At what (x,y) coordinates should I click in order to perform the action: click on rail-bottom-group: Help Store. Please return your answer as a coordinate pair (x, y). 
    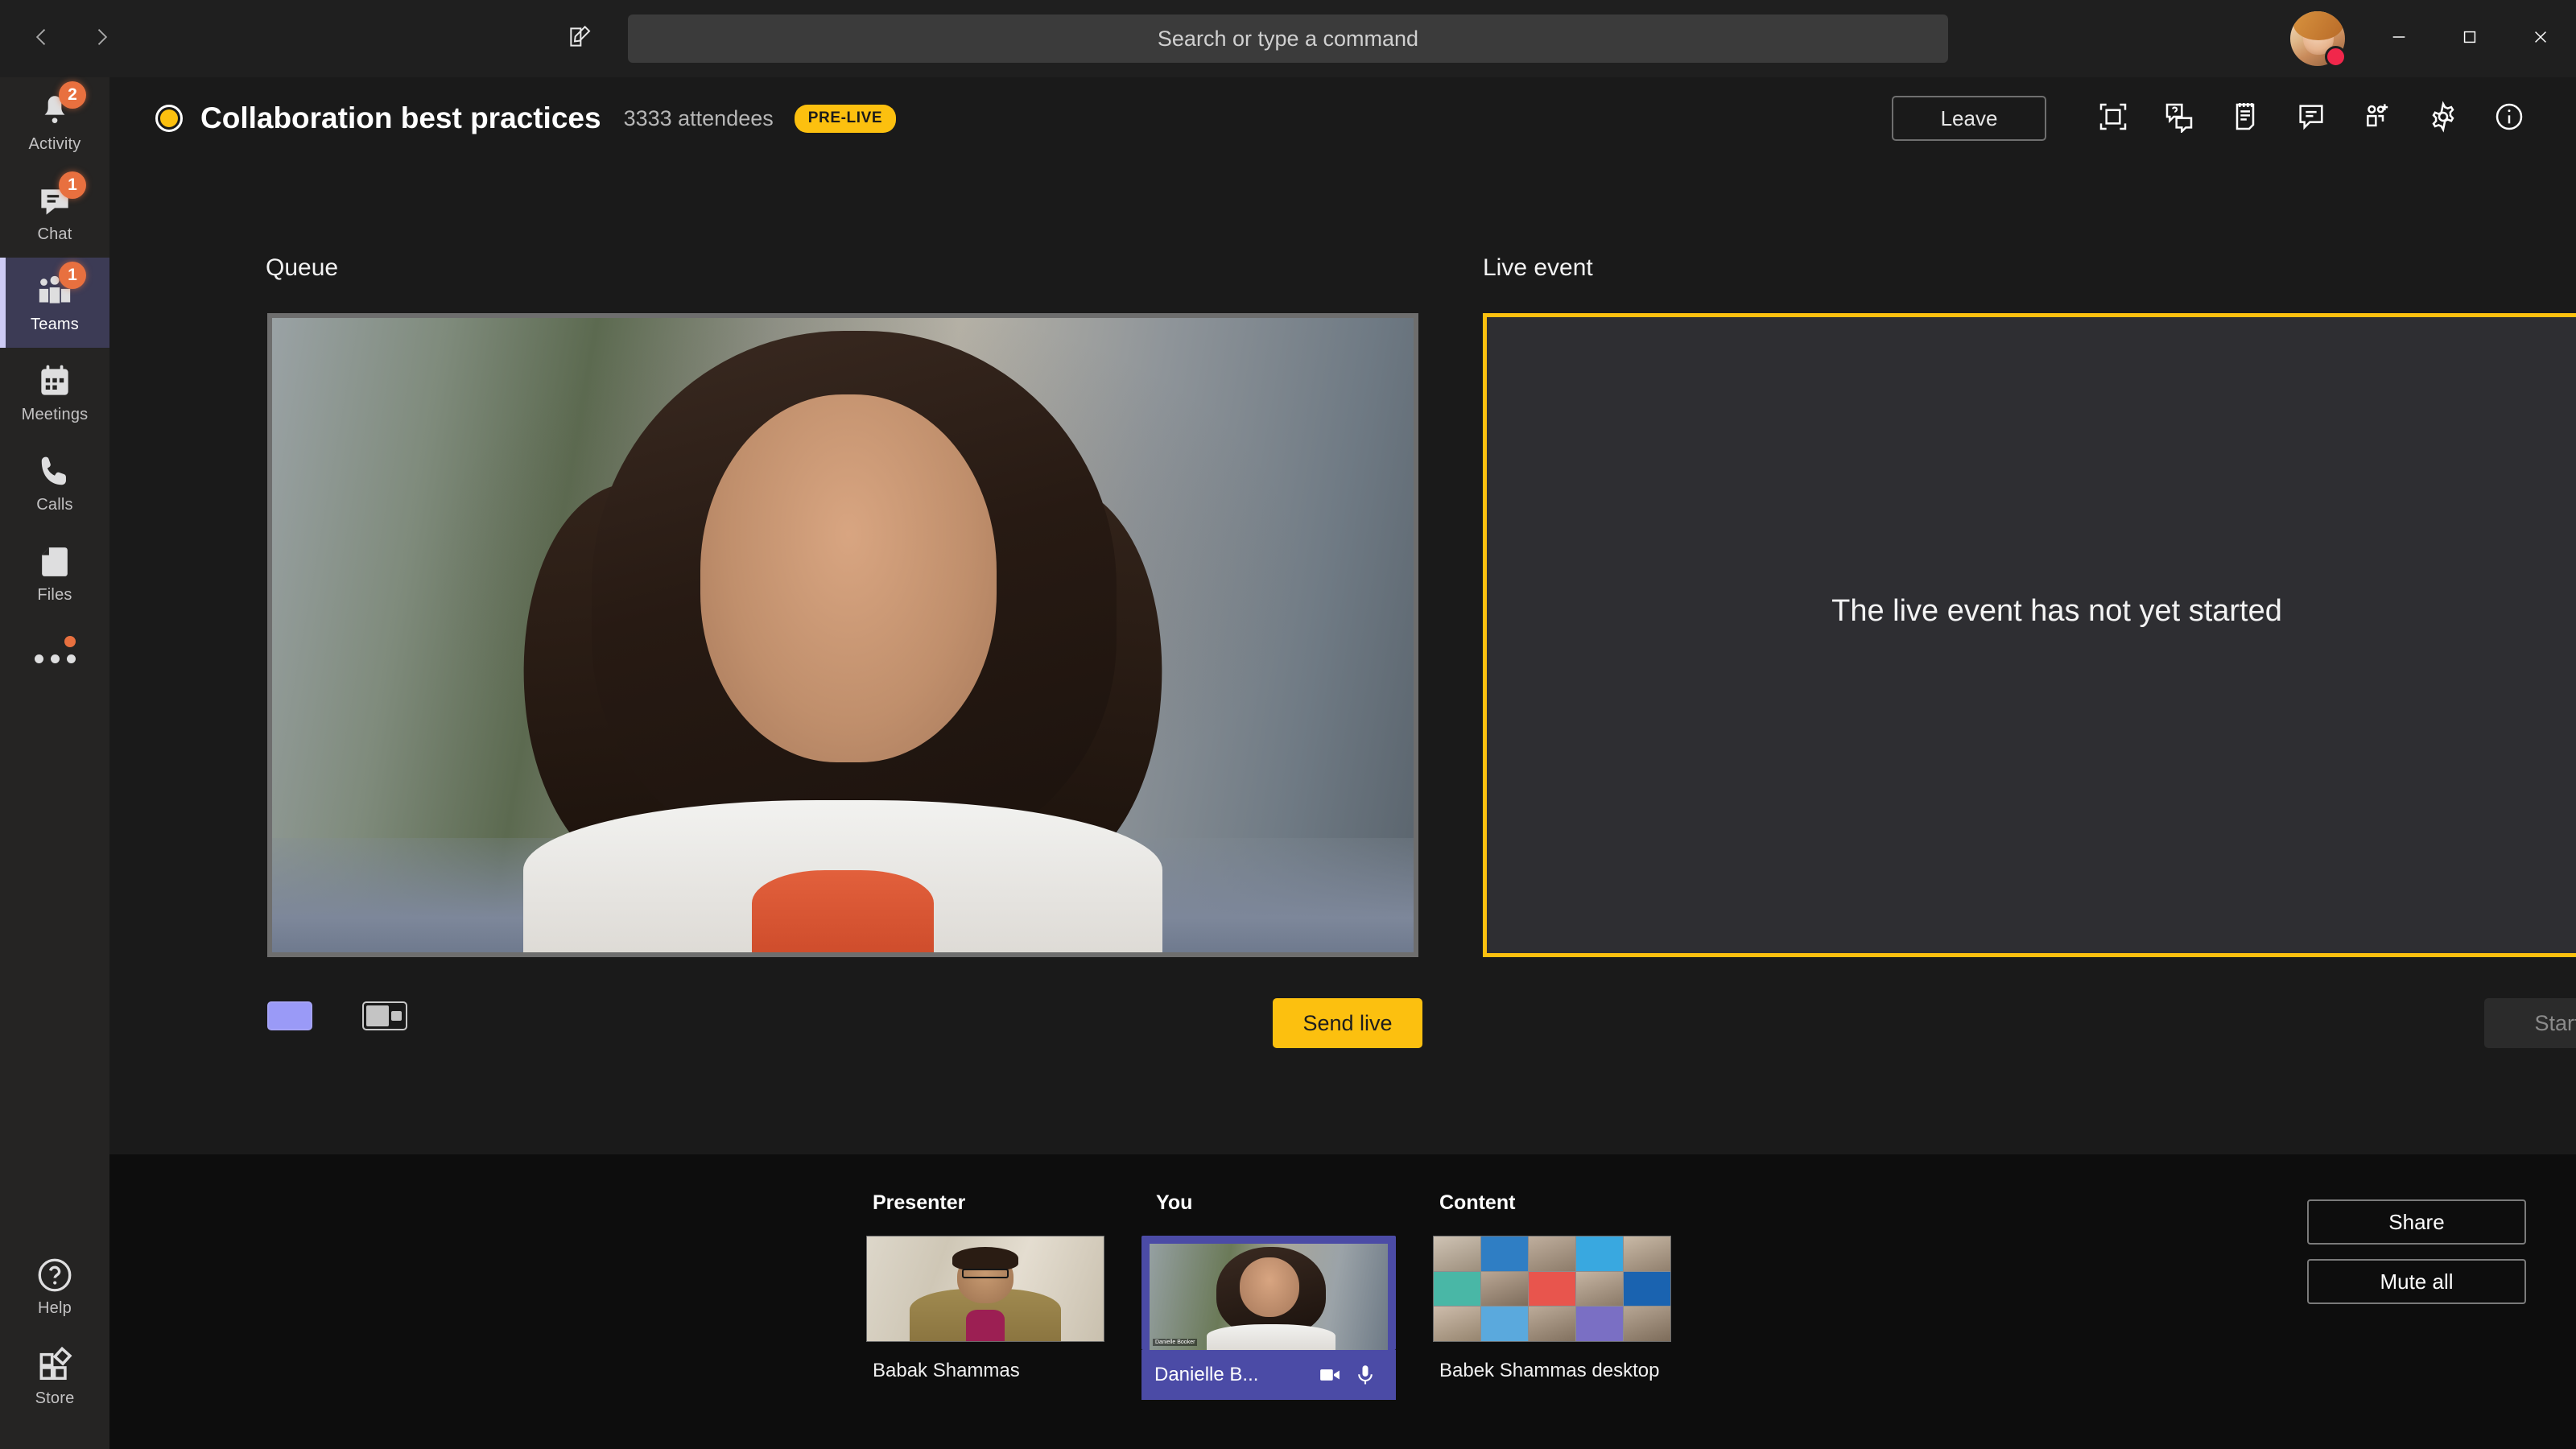
    Looking at the image, I should click on (54, 1331).